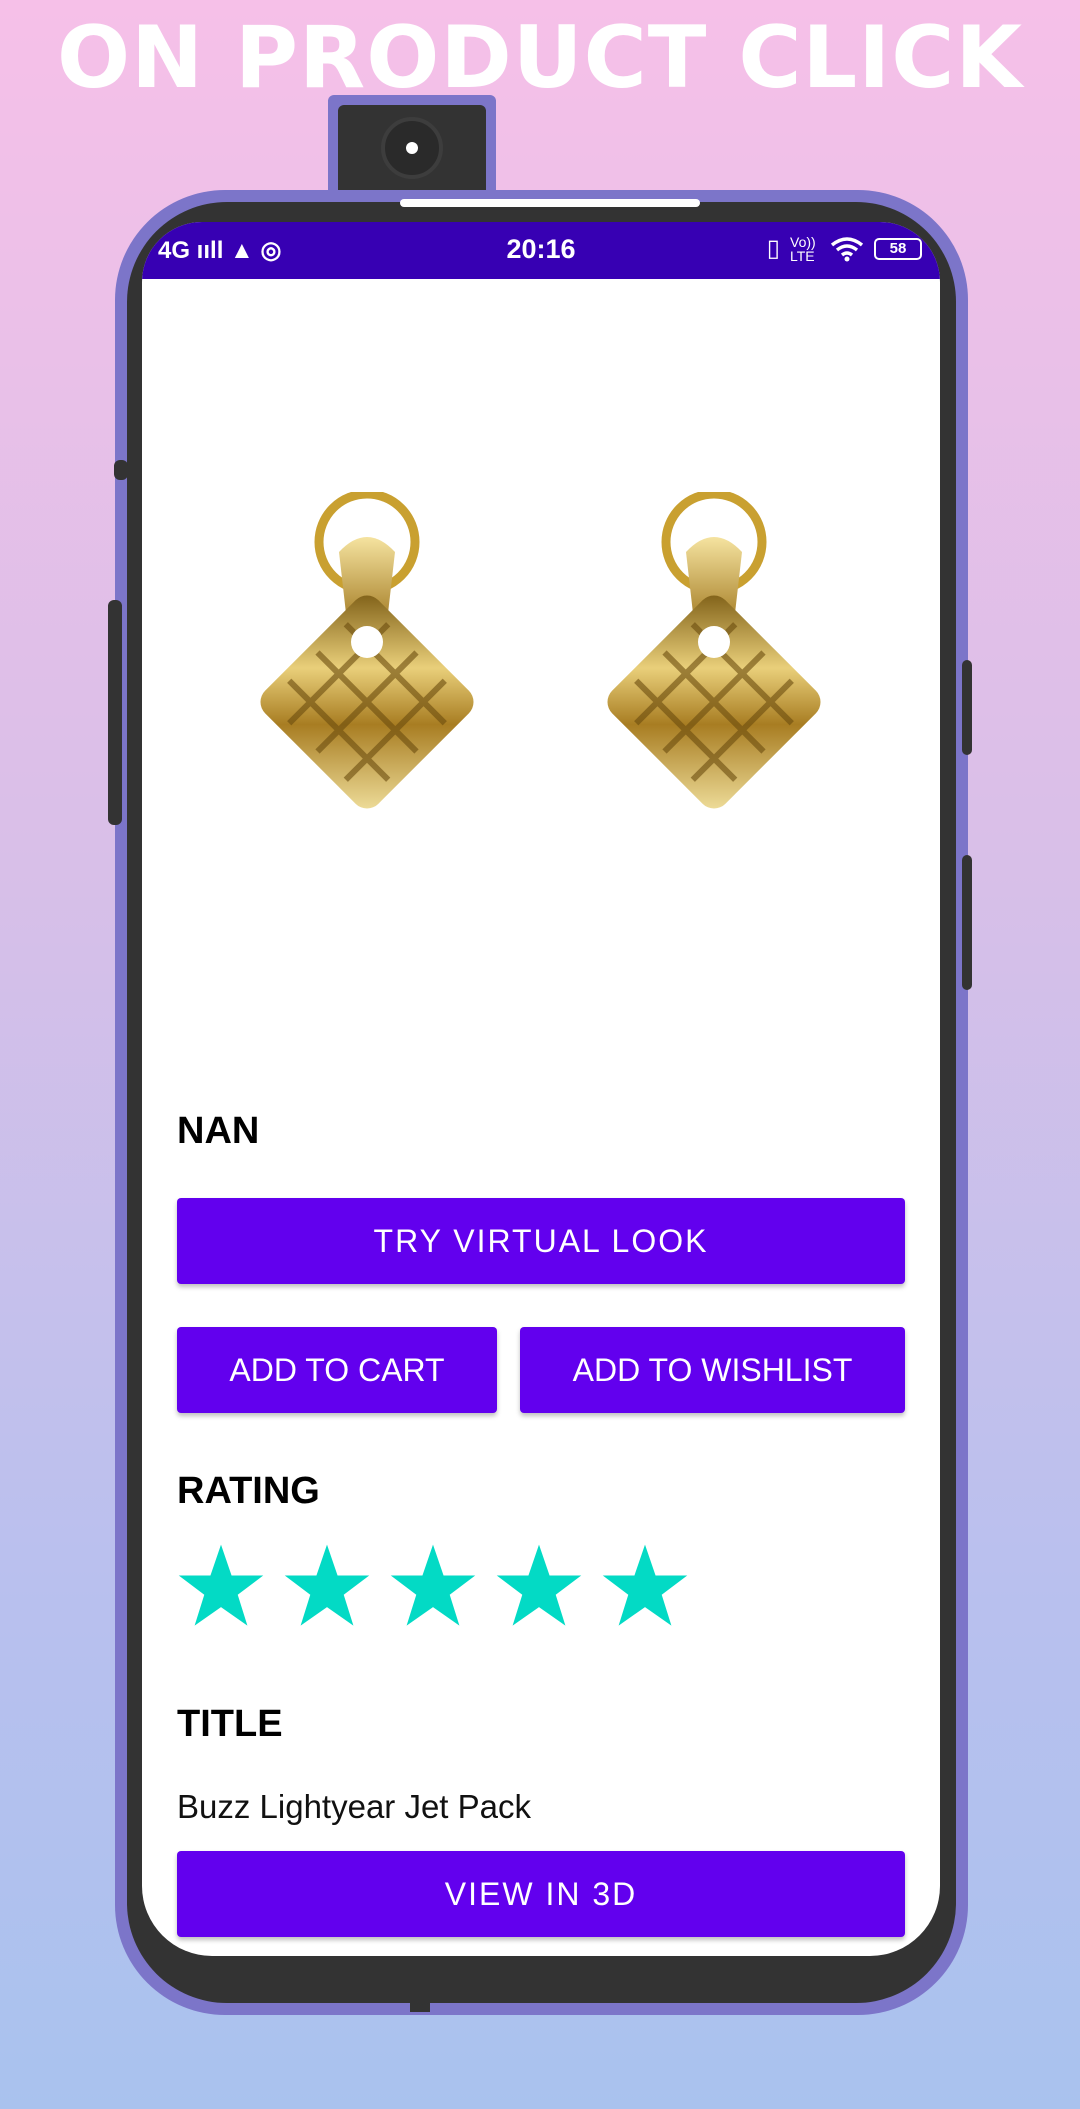  I want to click on battery-icon: 58, so click(898, 248).